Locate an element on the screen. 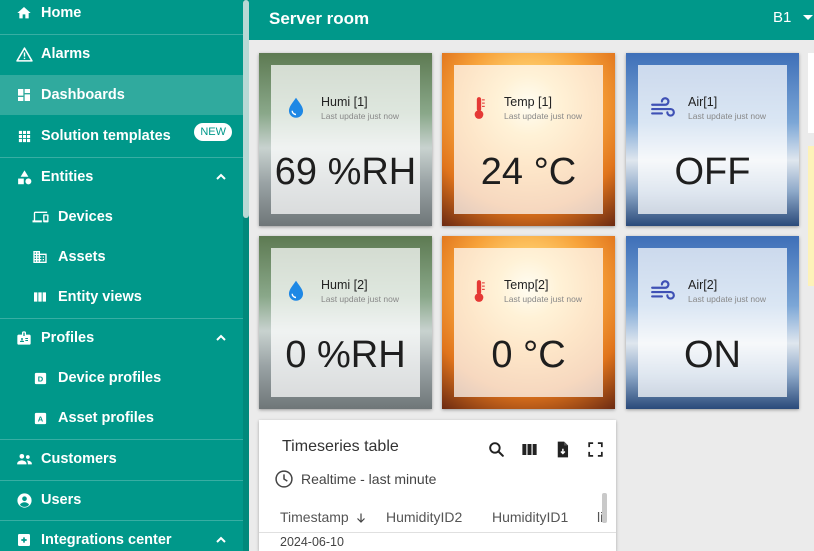 This screenshot has width=814, height=551. sidebar-item-label: Integrations center is located at coordinates (106, 540).